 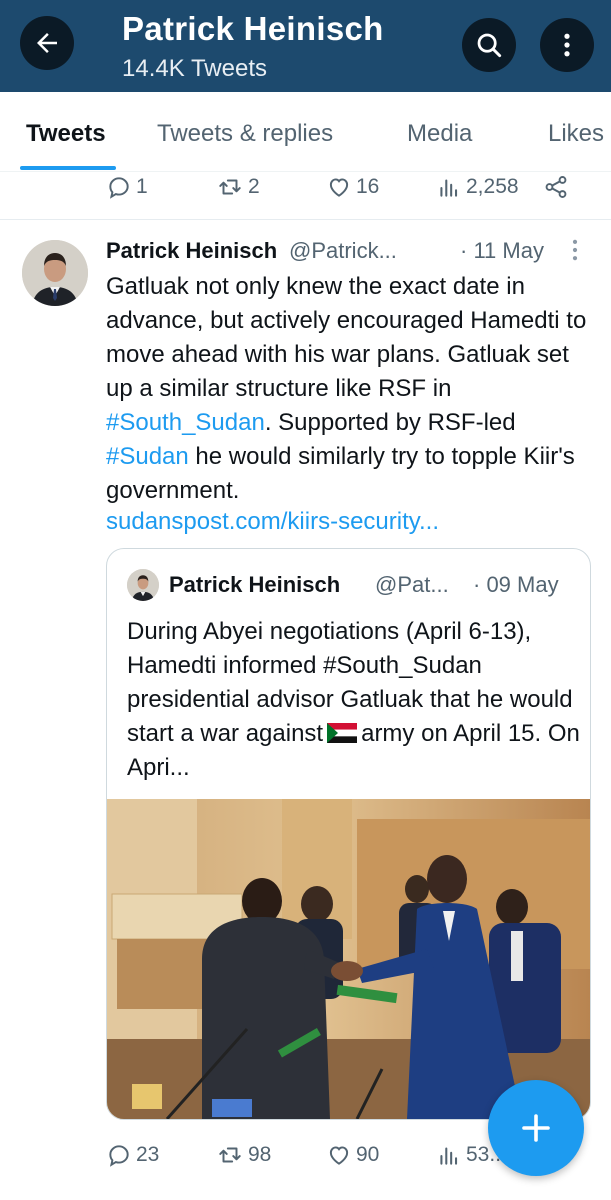 I want to click on views-count: 2,258, so click(x=492, y=186).